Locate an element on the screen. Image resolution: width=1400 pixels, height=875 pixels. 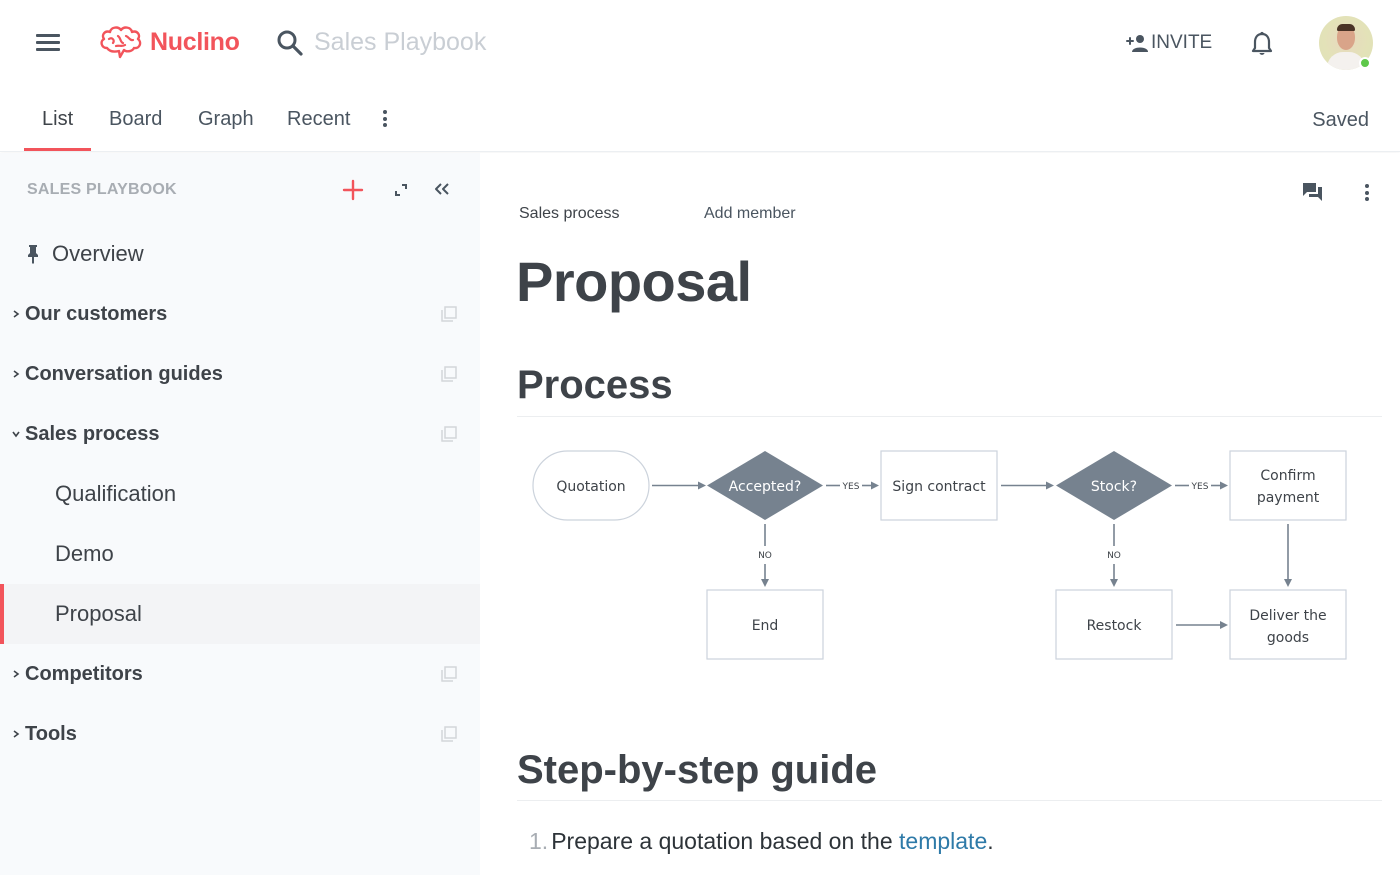
node-stock-decision: Stock? is located at coordinates (1114, 485).